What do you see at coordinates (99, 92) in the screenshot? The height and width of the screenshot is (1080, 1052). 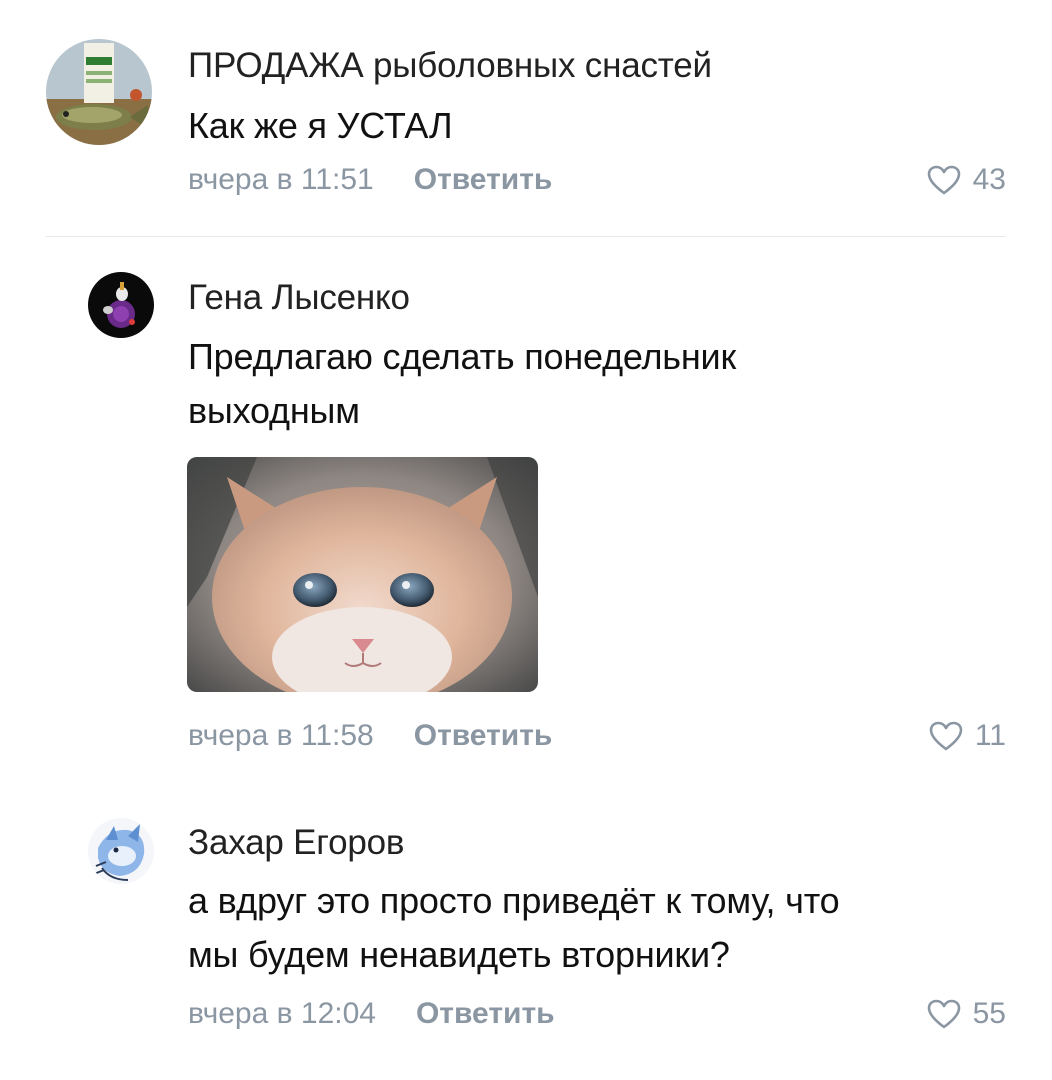 I see `avatar-fishing-shop` at bounding box center [99, 92].